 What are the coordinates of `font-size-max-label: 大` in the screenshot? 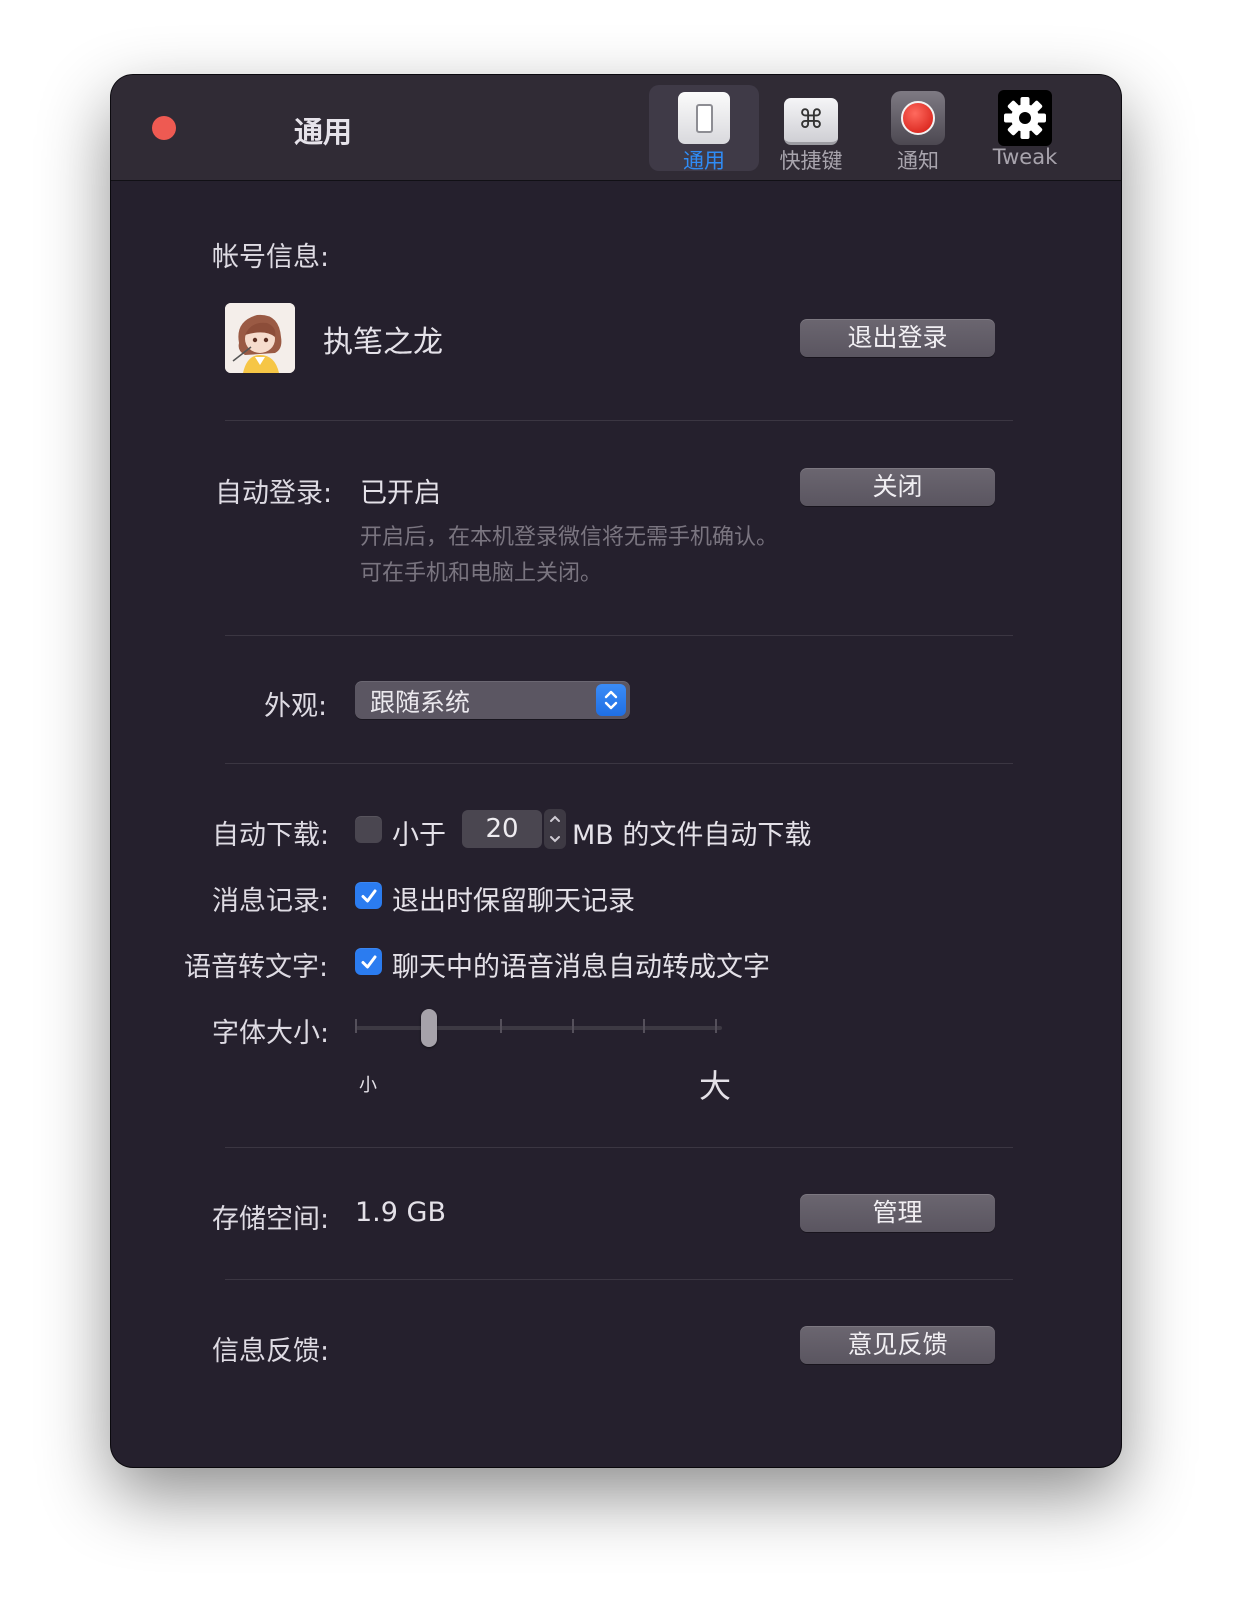 It's located at (715, 1086).